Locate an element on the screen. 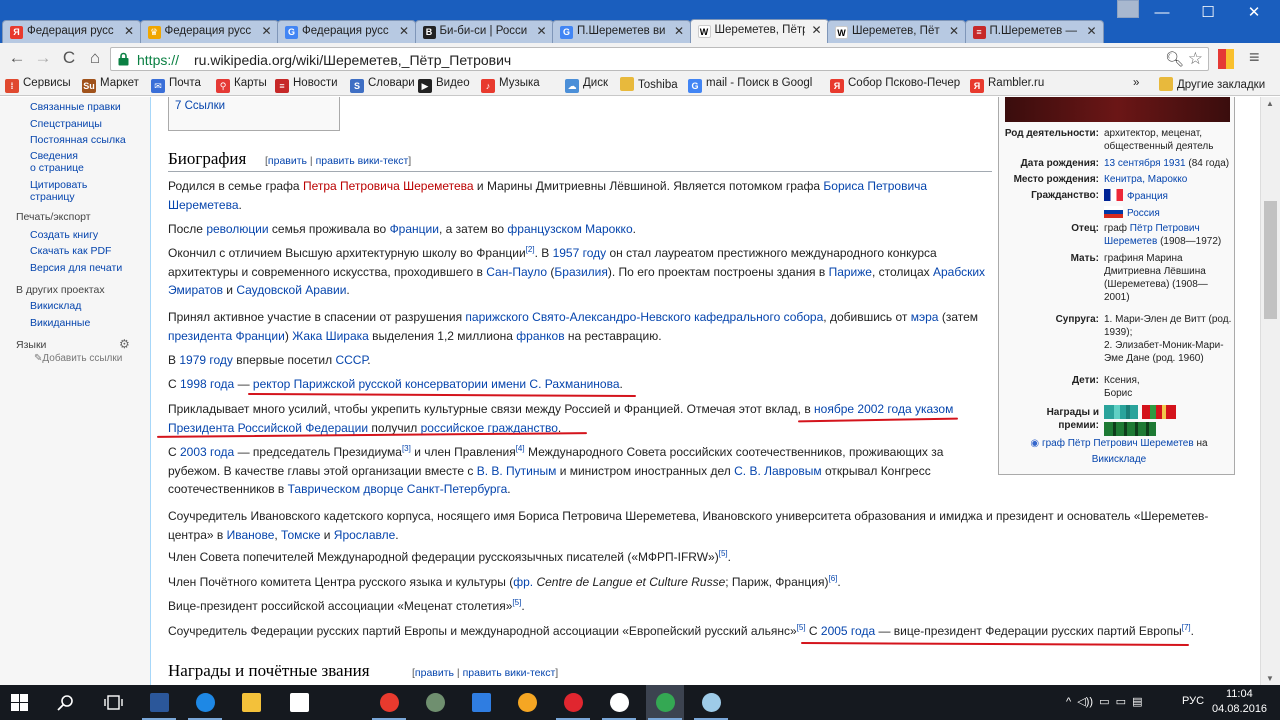 The width and height of the screenshot is (1280, 720). link-2002: 2002 года is located at coordinates (884, 409).